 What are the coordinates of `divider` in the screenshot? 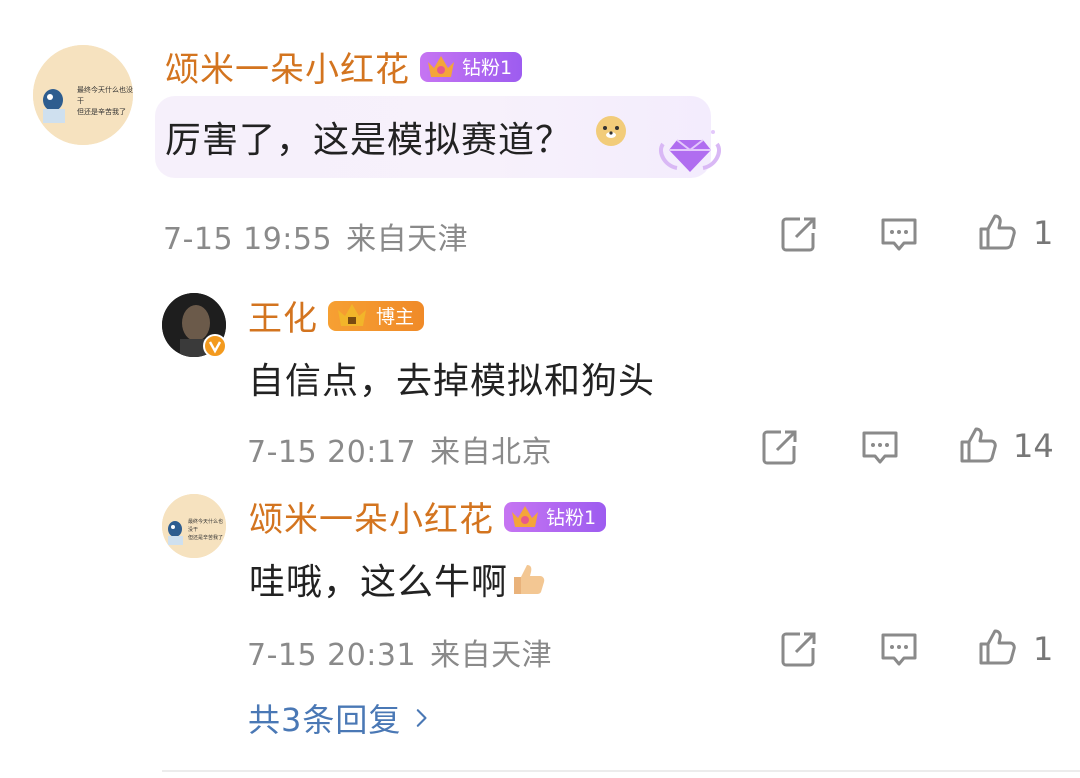 It's located at (621, 771).